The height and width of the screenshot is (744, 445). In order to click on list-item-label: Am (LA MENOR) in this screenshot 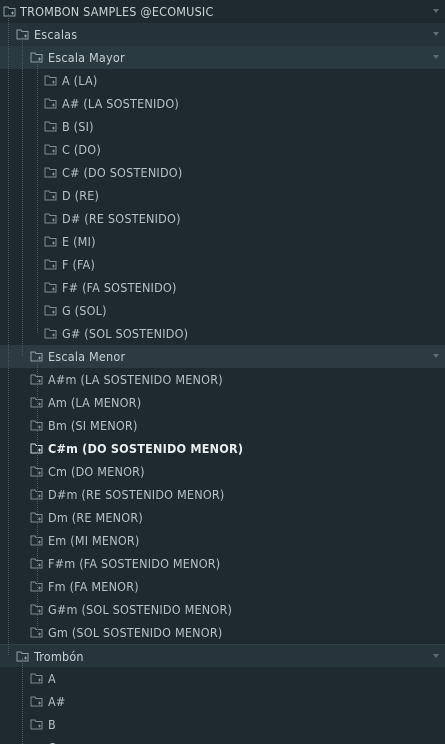, I will do `click(95, 402)`.